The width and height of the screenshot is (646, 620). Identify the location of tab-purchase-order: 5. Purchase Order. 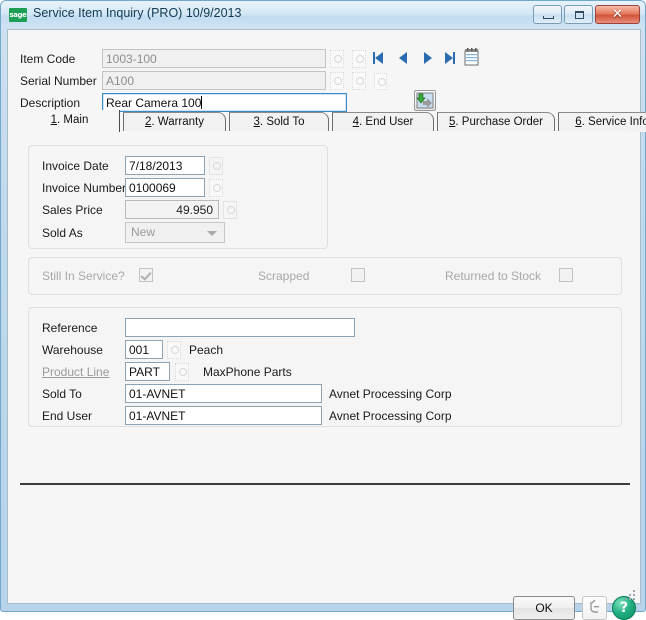
(496, 122).